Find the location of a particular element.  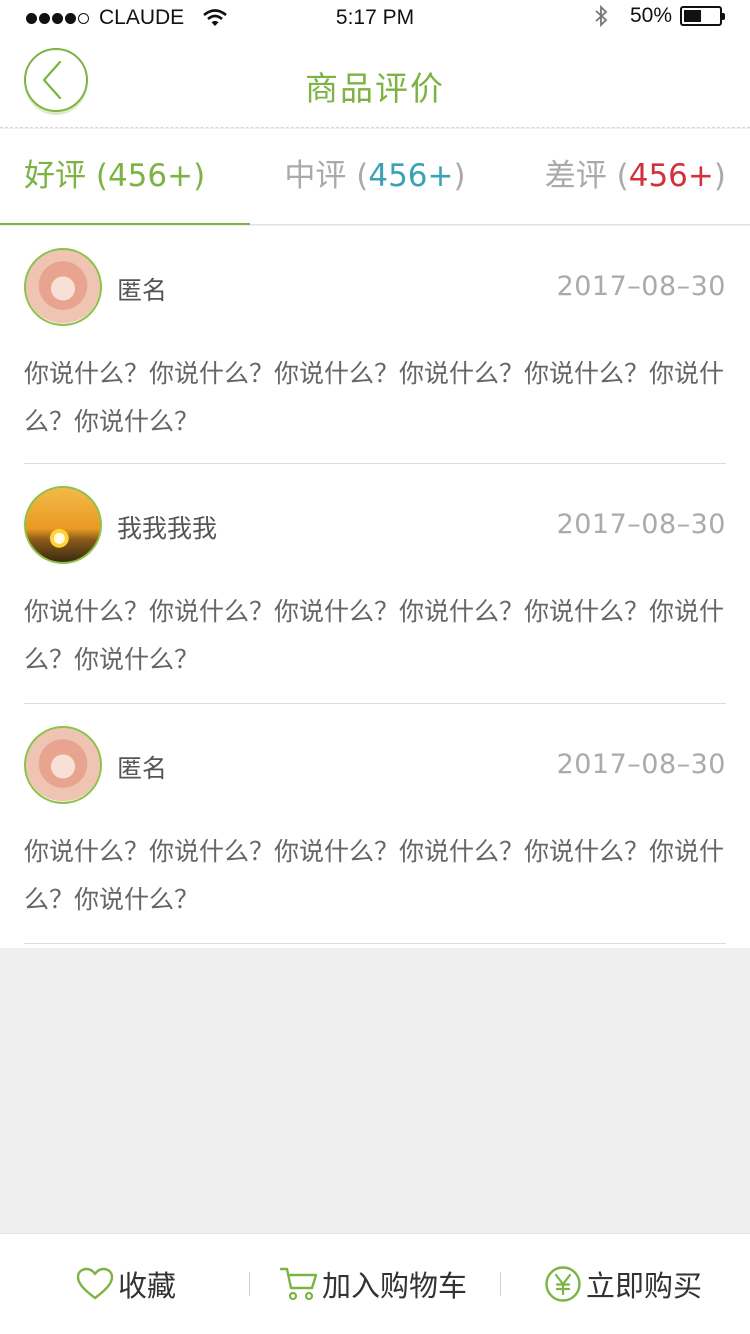

bottom-action-bar: 收藏 加入购物车 立即购买 is located at coordinates (375, 1283).